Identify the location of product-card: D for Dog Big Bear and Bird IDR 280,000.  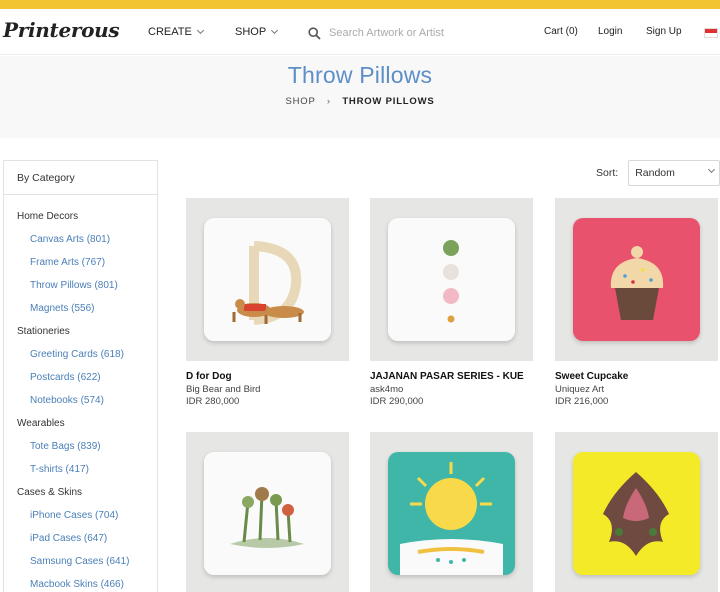
(267, 302).